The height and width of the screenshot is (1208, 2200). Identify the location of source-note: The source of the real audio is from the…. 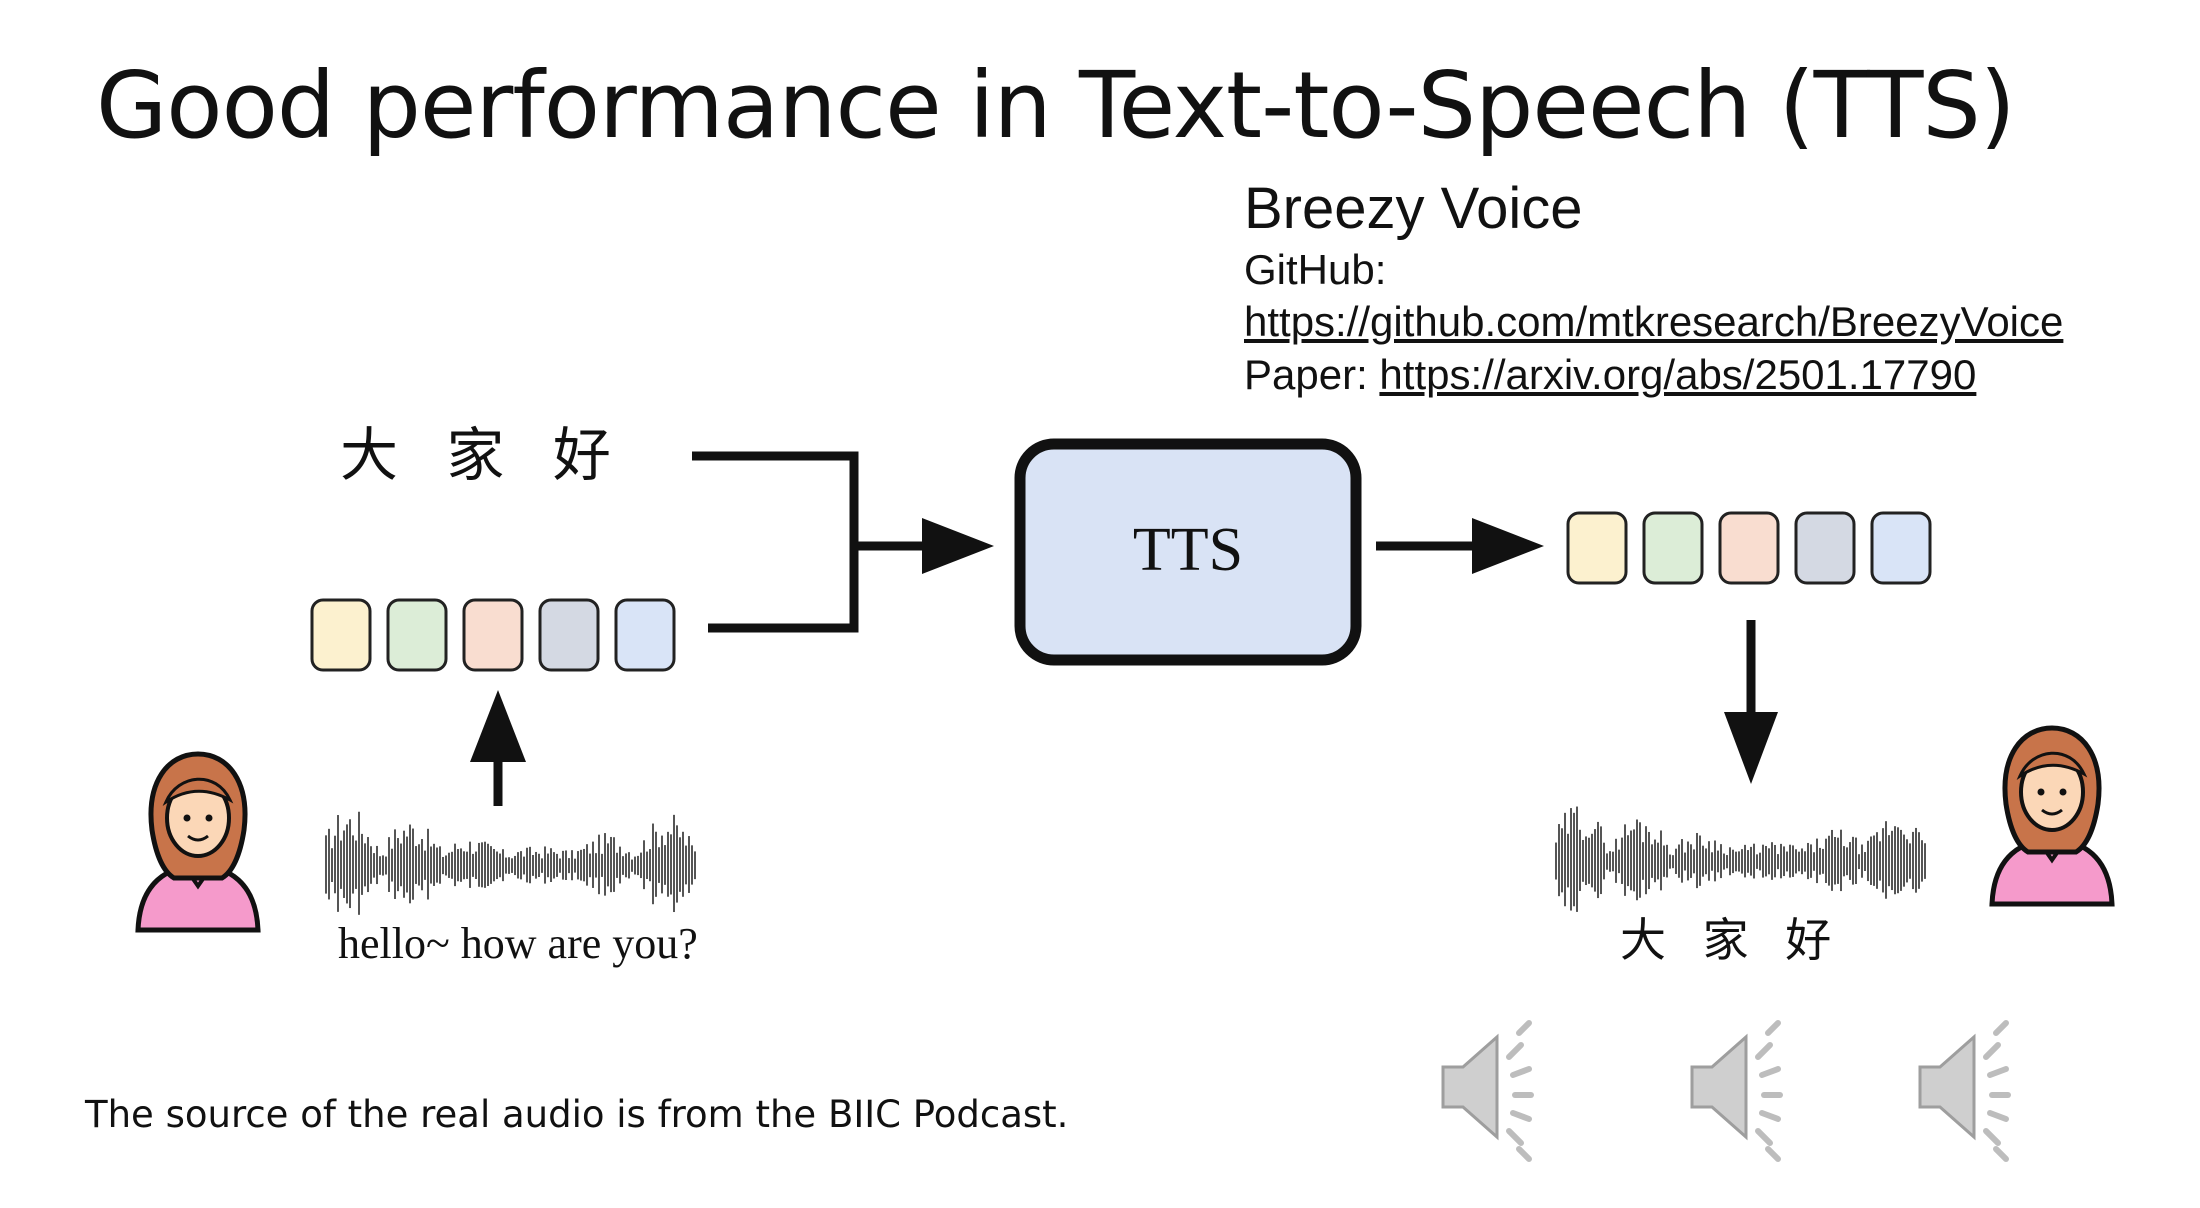
(577, 1114).